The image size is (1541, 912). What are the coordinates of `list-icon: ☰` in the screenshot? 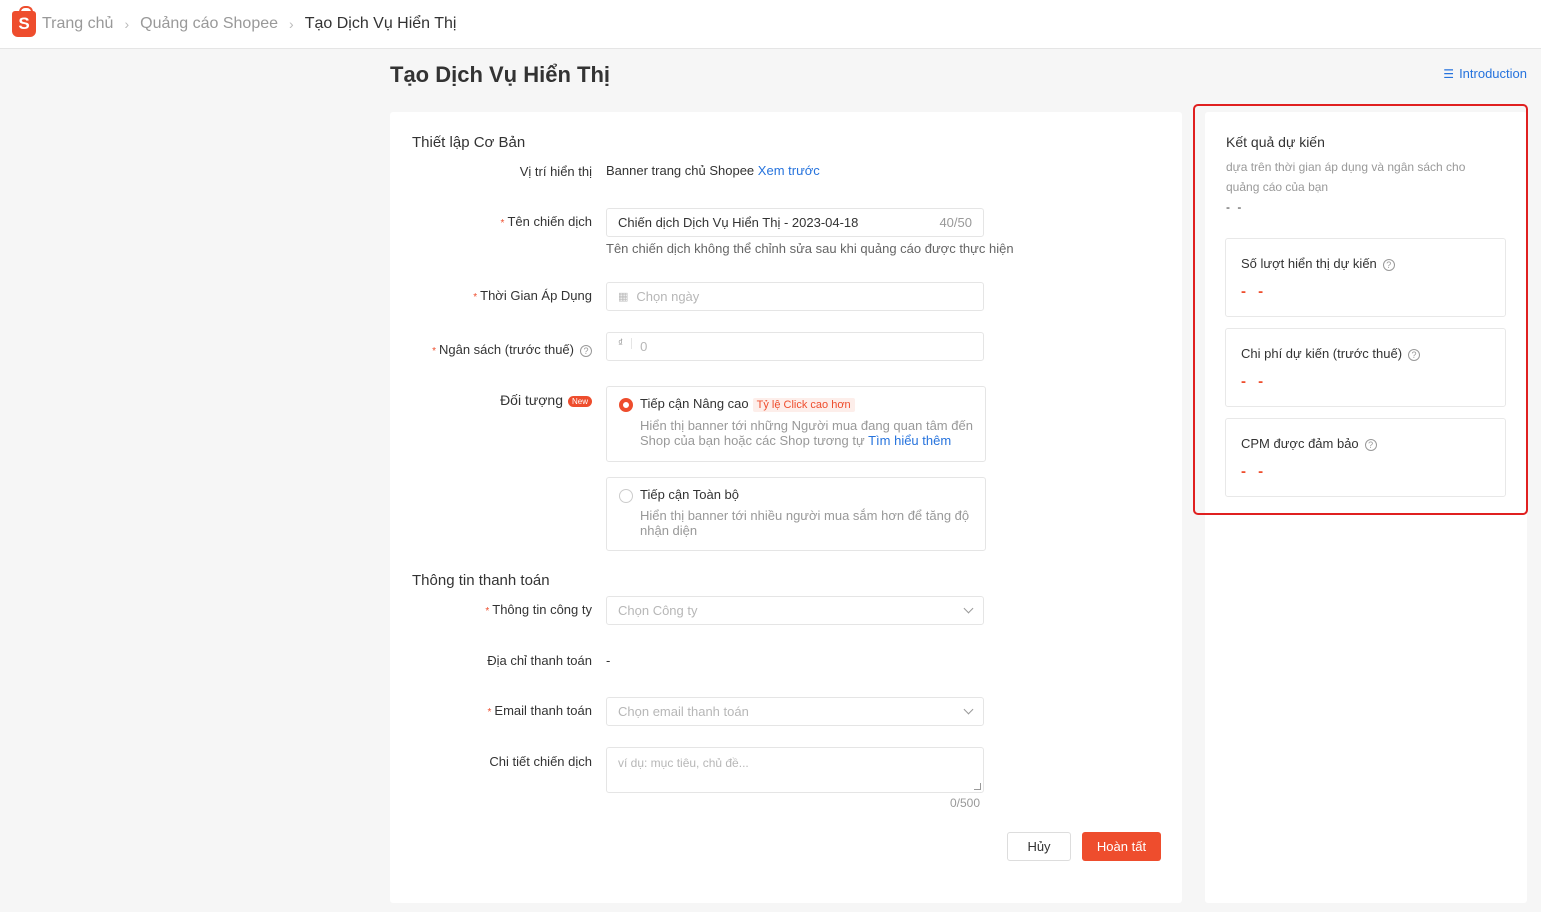 It's located at (1449, 73).